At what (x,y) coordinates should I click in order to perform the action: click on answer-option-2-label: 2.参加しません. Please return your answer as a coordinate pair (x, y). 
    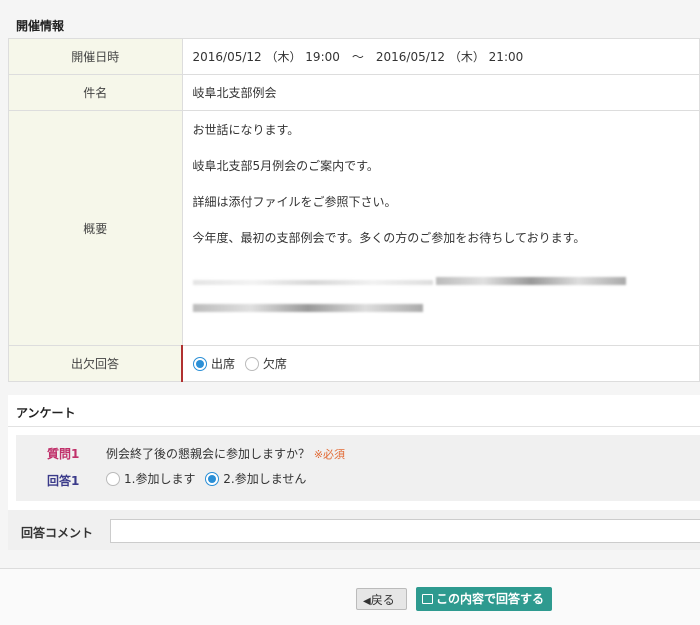
    Looking at the image, I should click on (265, 479).